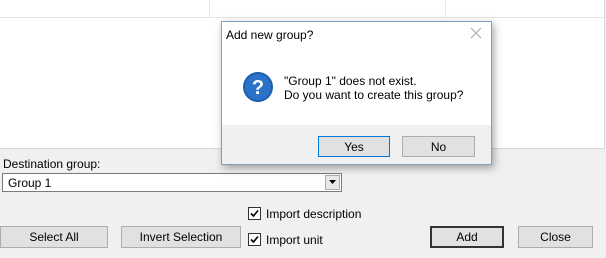 The width and height of the screenshot is (606, 258). I want to click on yes-button: Yes, so click(354, 146).